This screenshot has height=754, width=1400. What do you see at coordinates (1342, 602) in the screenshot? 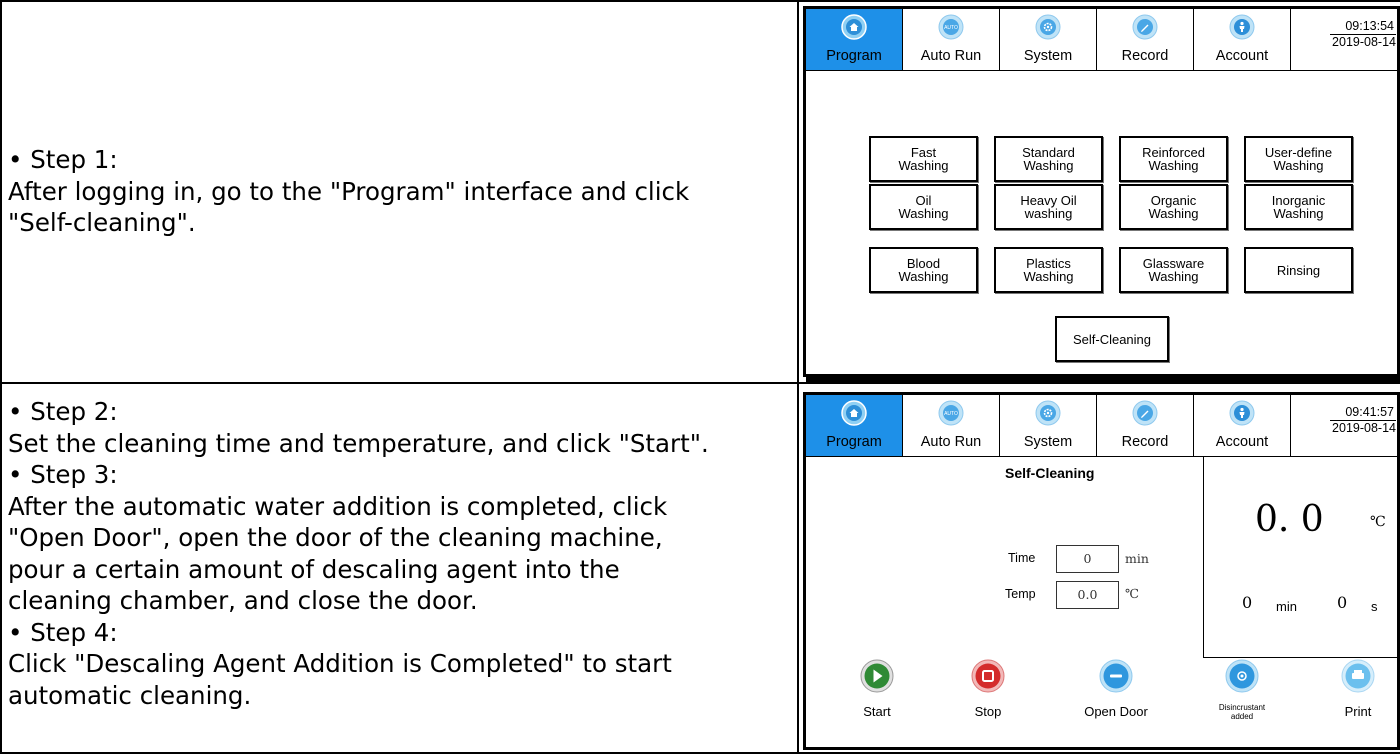
I see `timer-seconds: 0` at bounding box center [1342, 602].